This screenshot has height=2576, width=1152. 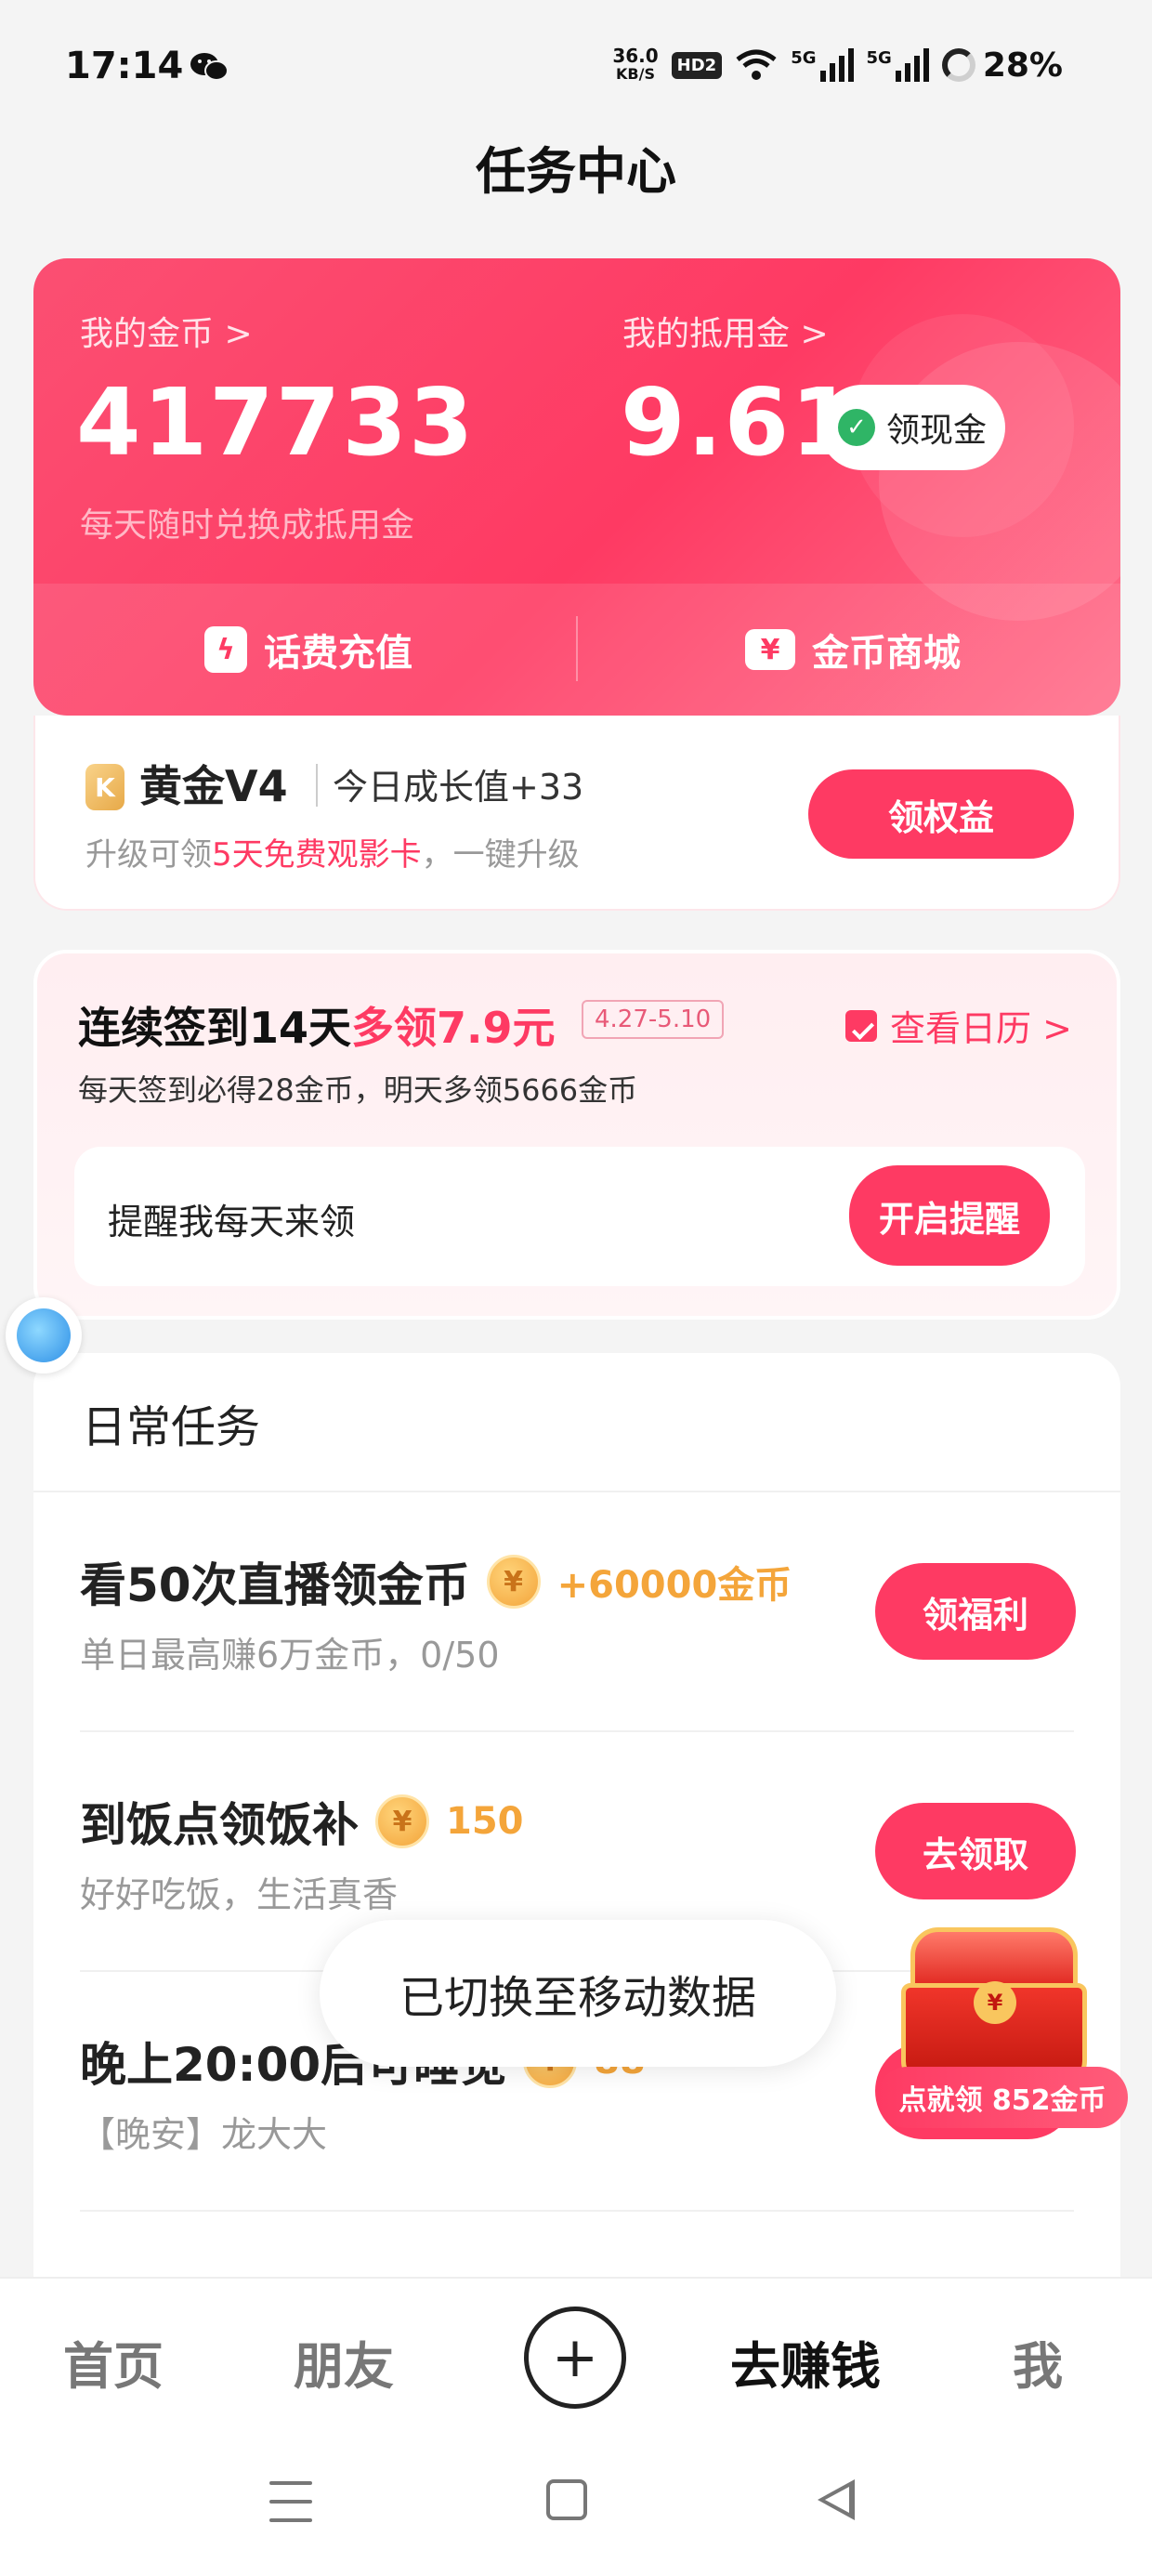 I want to click on task-item-meal: 到饭点领饭补 ¥ 150, so click(x=302, y=1821).